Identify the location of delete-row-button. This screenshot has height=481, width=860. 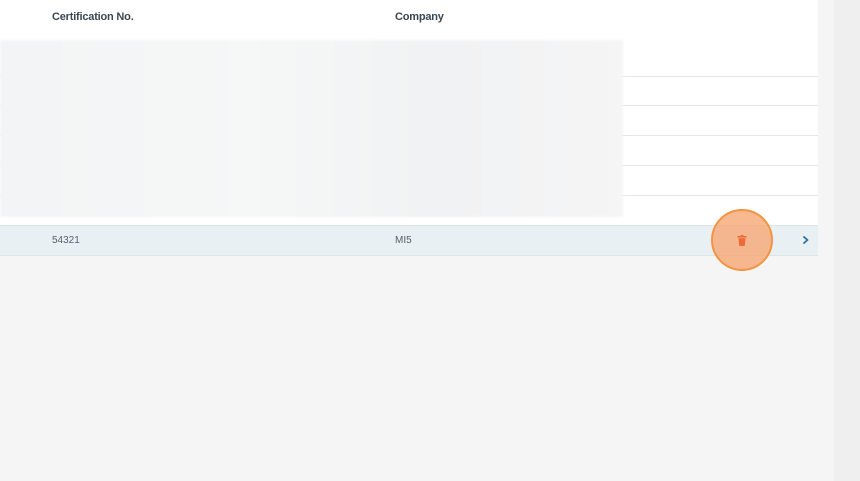
(742, 240).